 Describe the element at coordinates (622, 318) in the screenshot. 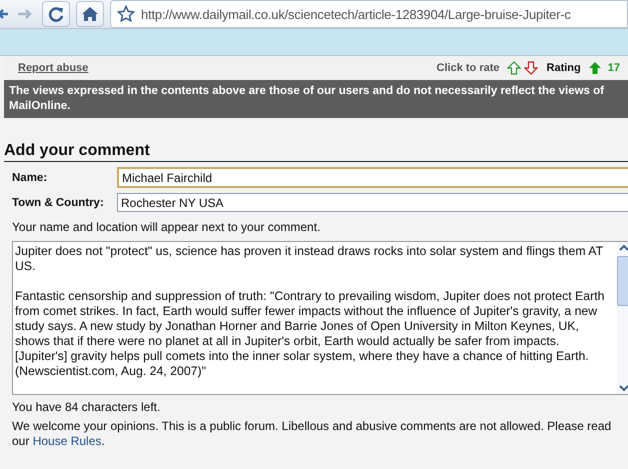

I see `scroll-bar` at that location.